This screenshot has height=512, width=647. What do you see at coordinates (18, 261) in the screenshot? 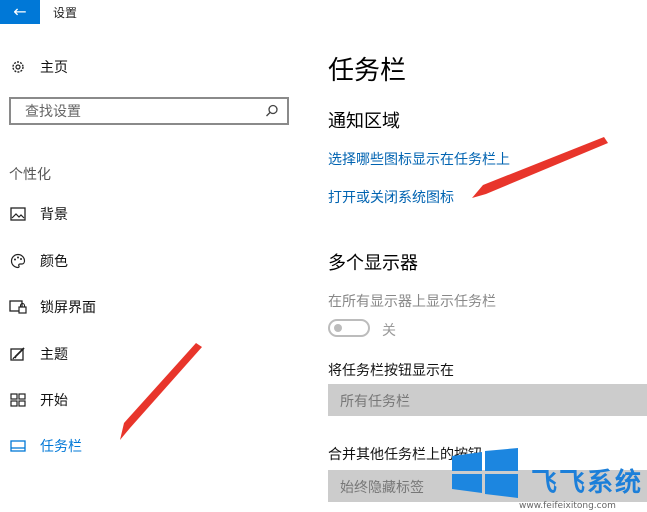
I see `palette-icon` at bounding box center [18, 261].